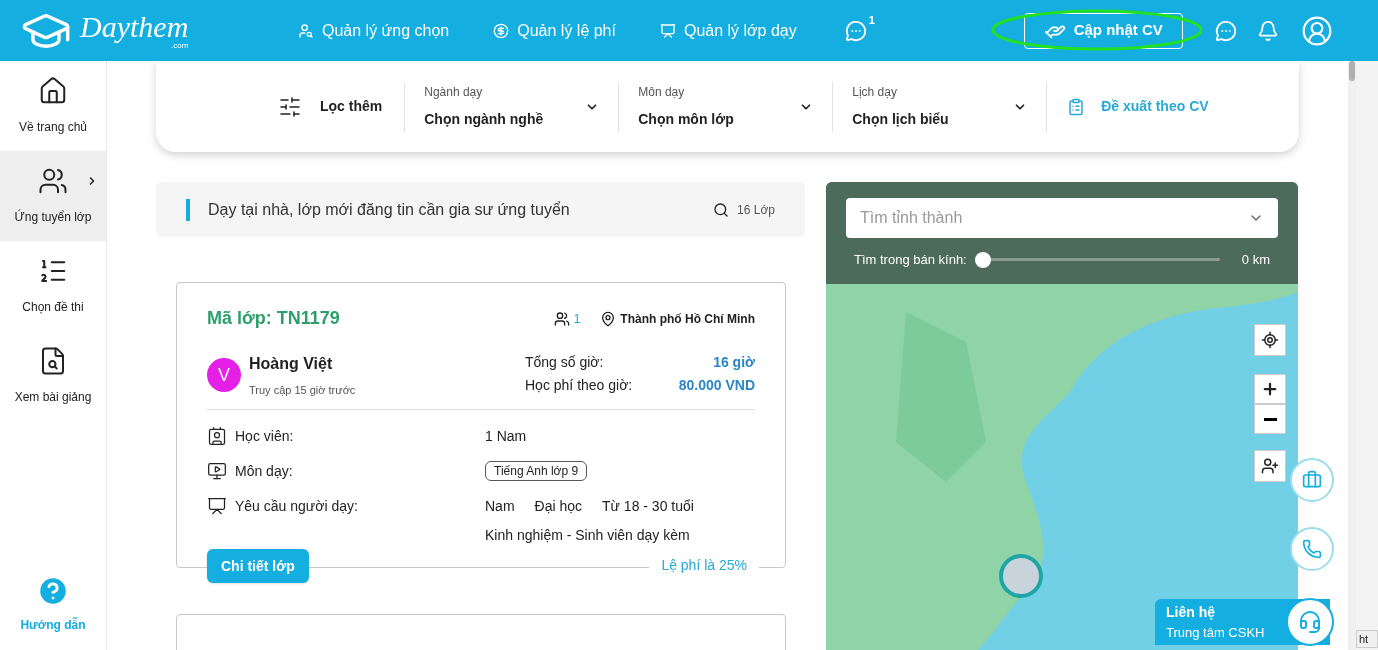 This screenshot has height=650, width=1378. What do you see at coordinates (1255, 260) in the screenshot?
I see `radius-value: 0 km` at bounding box center [1255, 260].